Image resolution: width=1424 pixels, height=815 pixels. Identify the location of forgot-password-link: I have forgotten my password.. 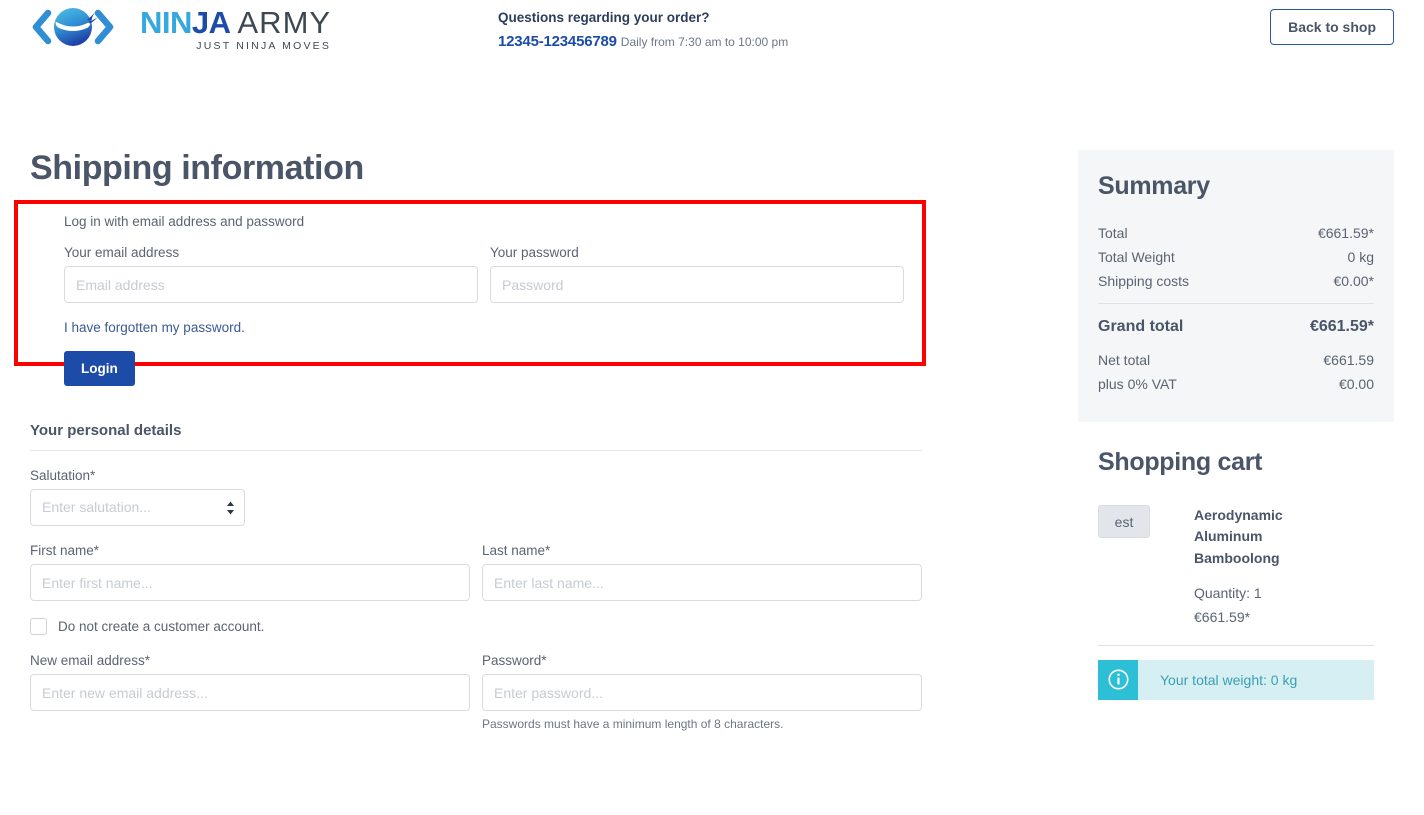
(154, 327).